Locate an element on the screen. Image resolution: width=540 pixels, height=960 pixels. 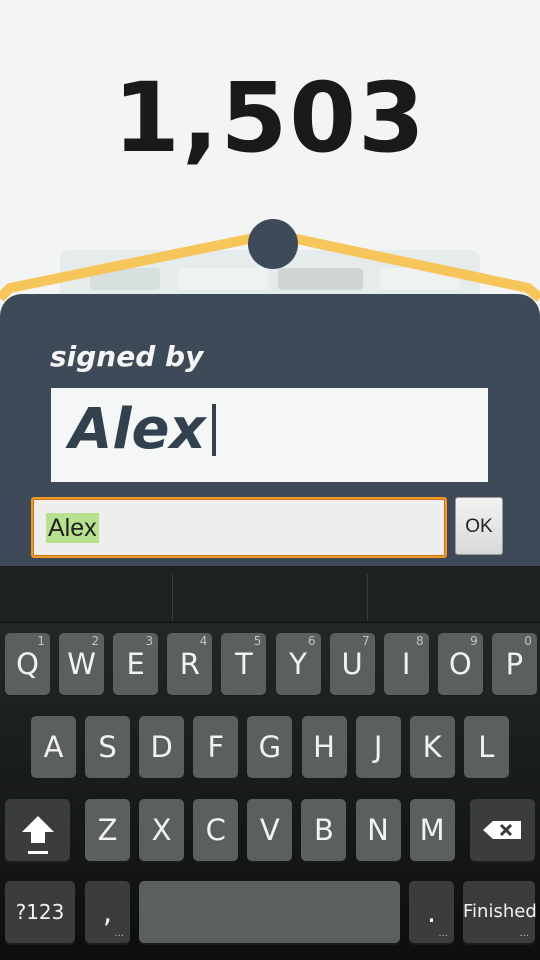
key-s-label: S is located at coordinates (107, 747).